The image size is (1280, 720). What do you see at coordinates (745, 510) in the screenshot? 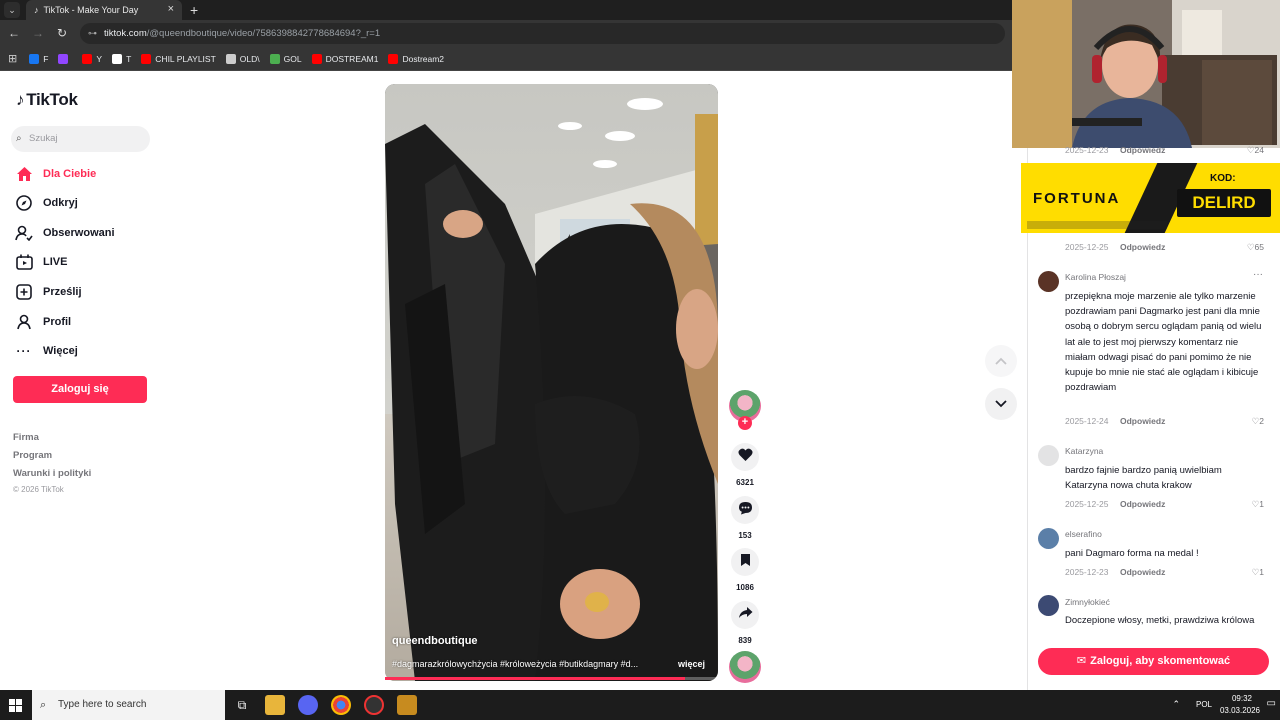
I see `comment-button` at bounding box center [745, 510].